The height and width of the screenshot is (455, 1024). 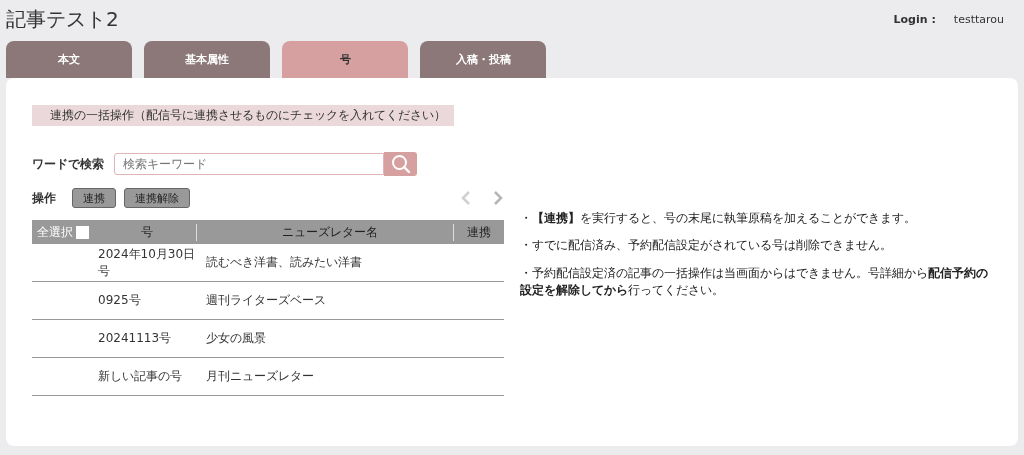 I want to click on column-header: 連携, so click(x=479, y=231).